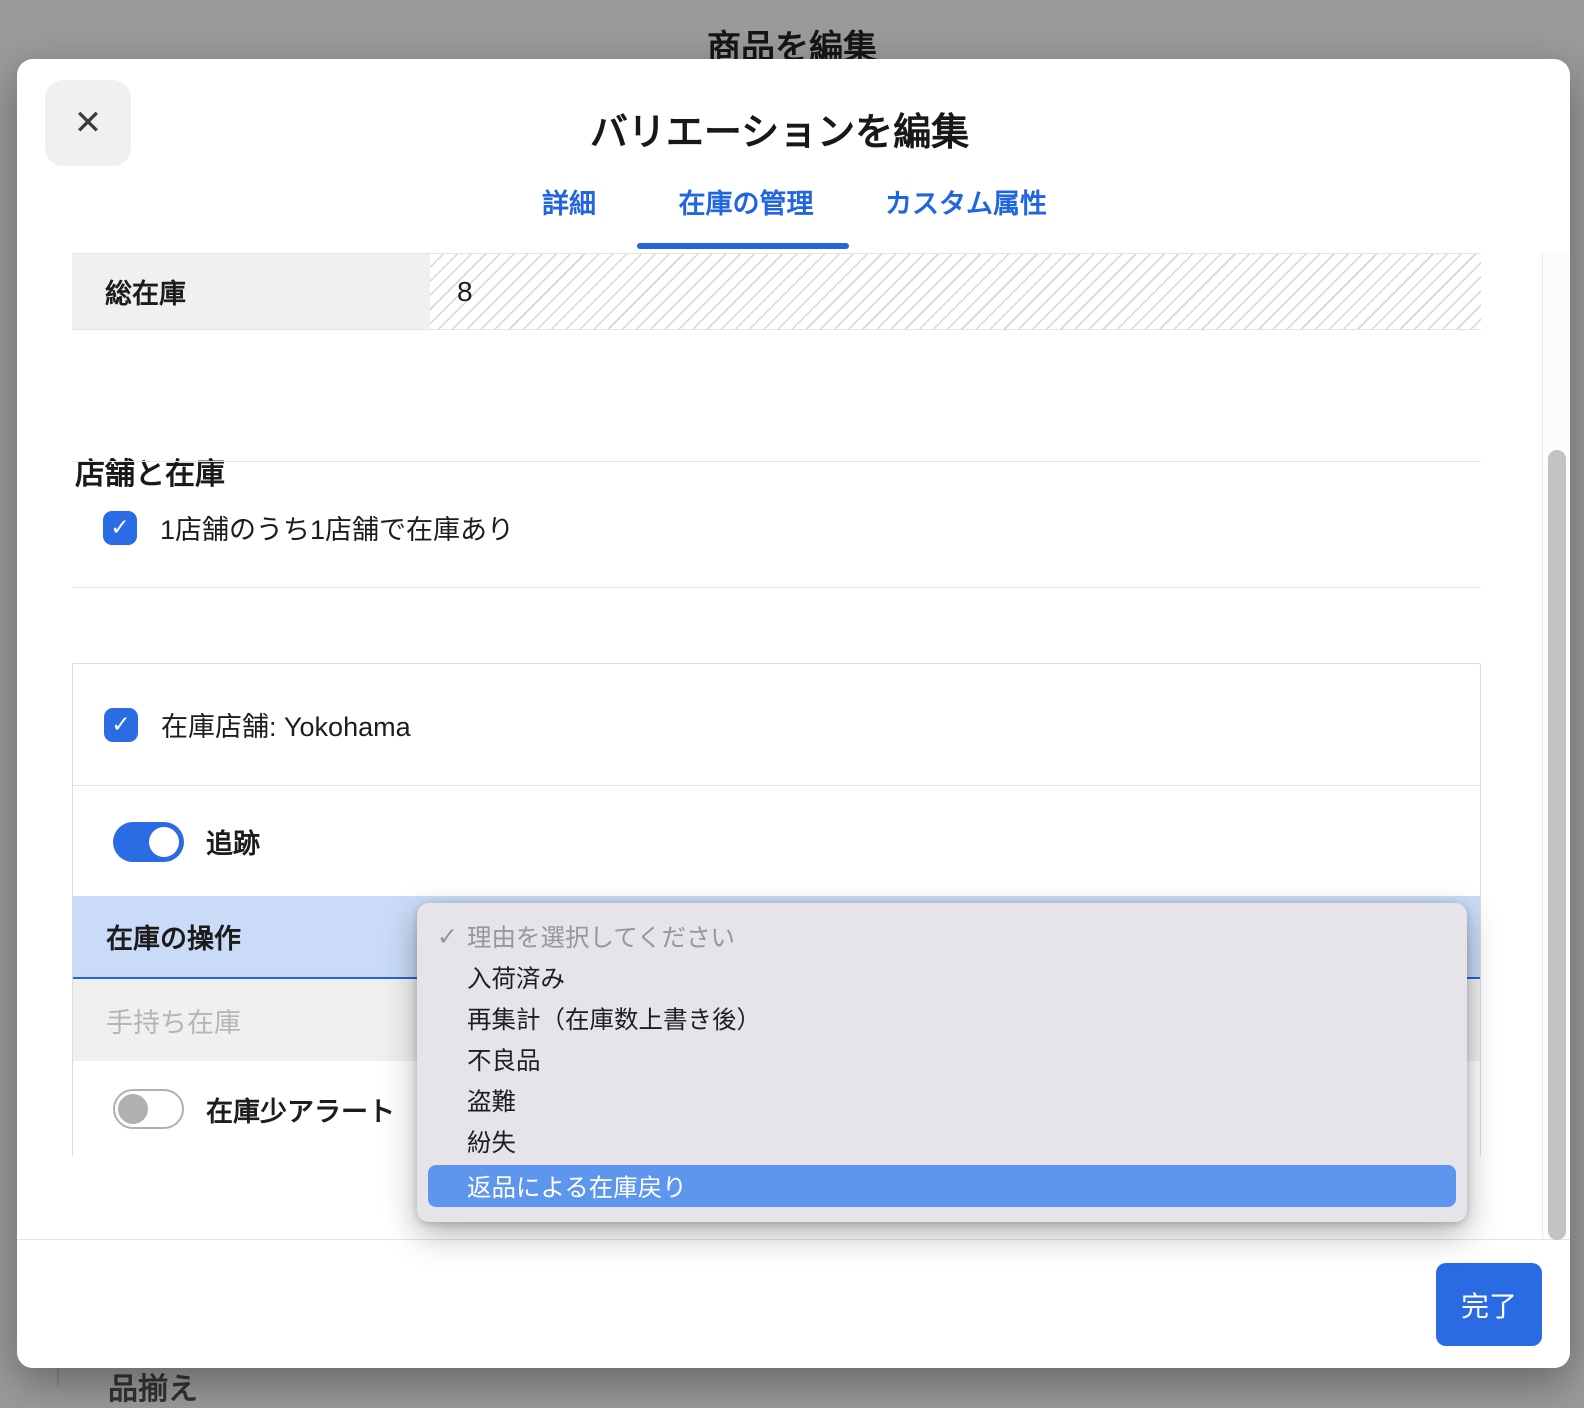 The height and width of the screenshot is (1408, 1584). I want to click on tracking-toggle-label: 追跡, so click(233, 844).